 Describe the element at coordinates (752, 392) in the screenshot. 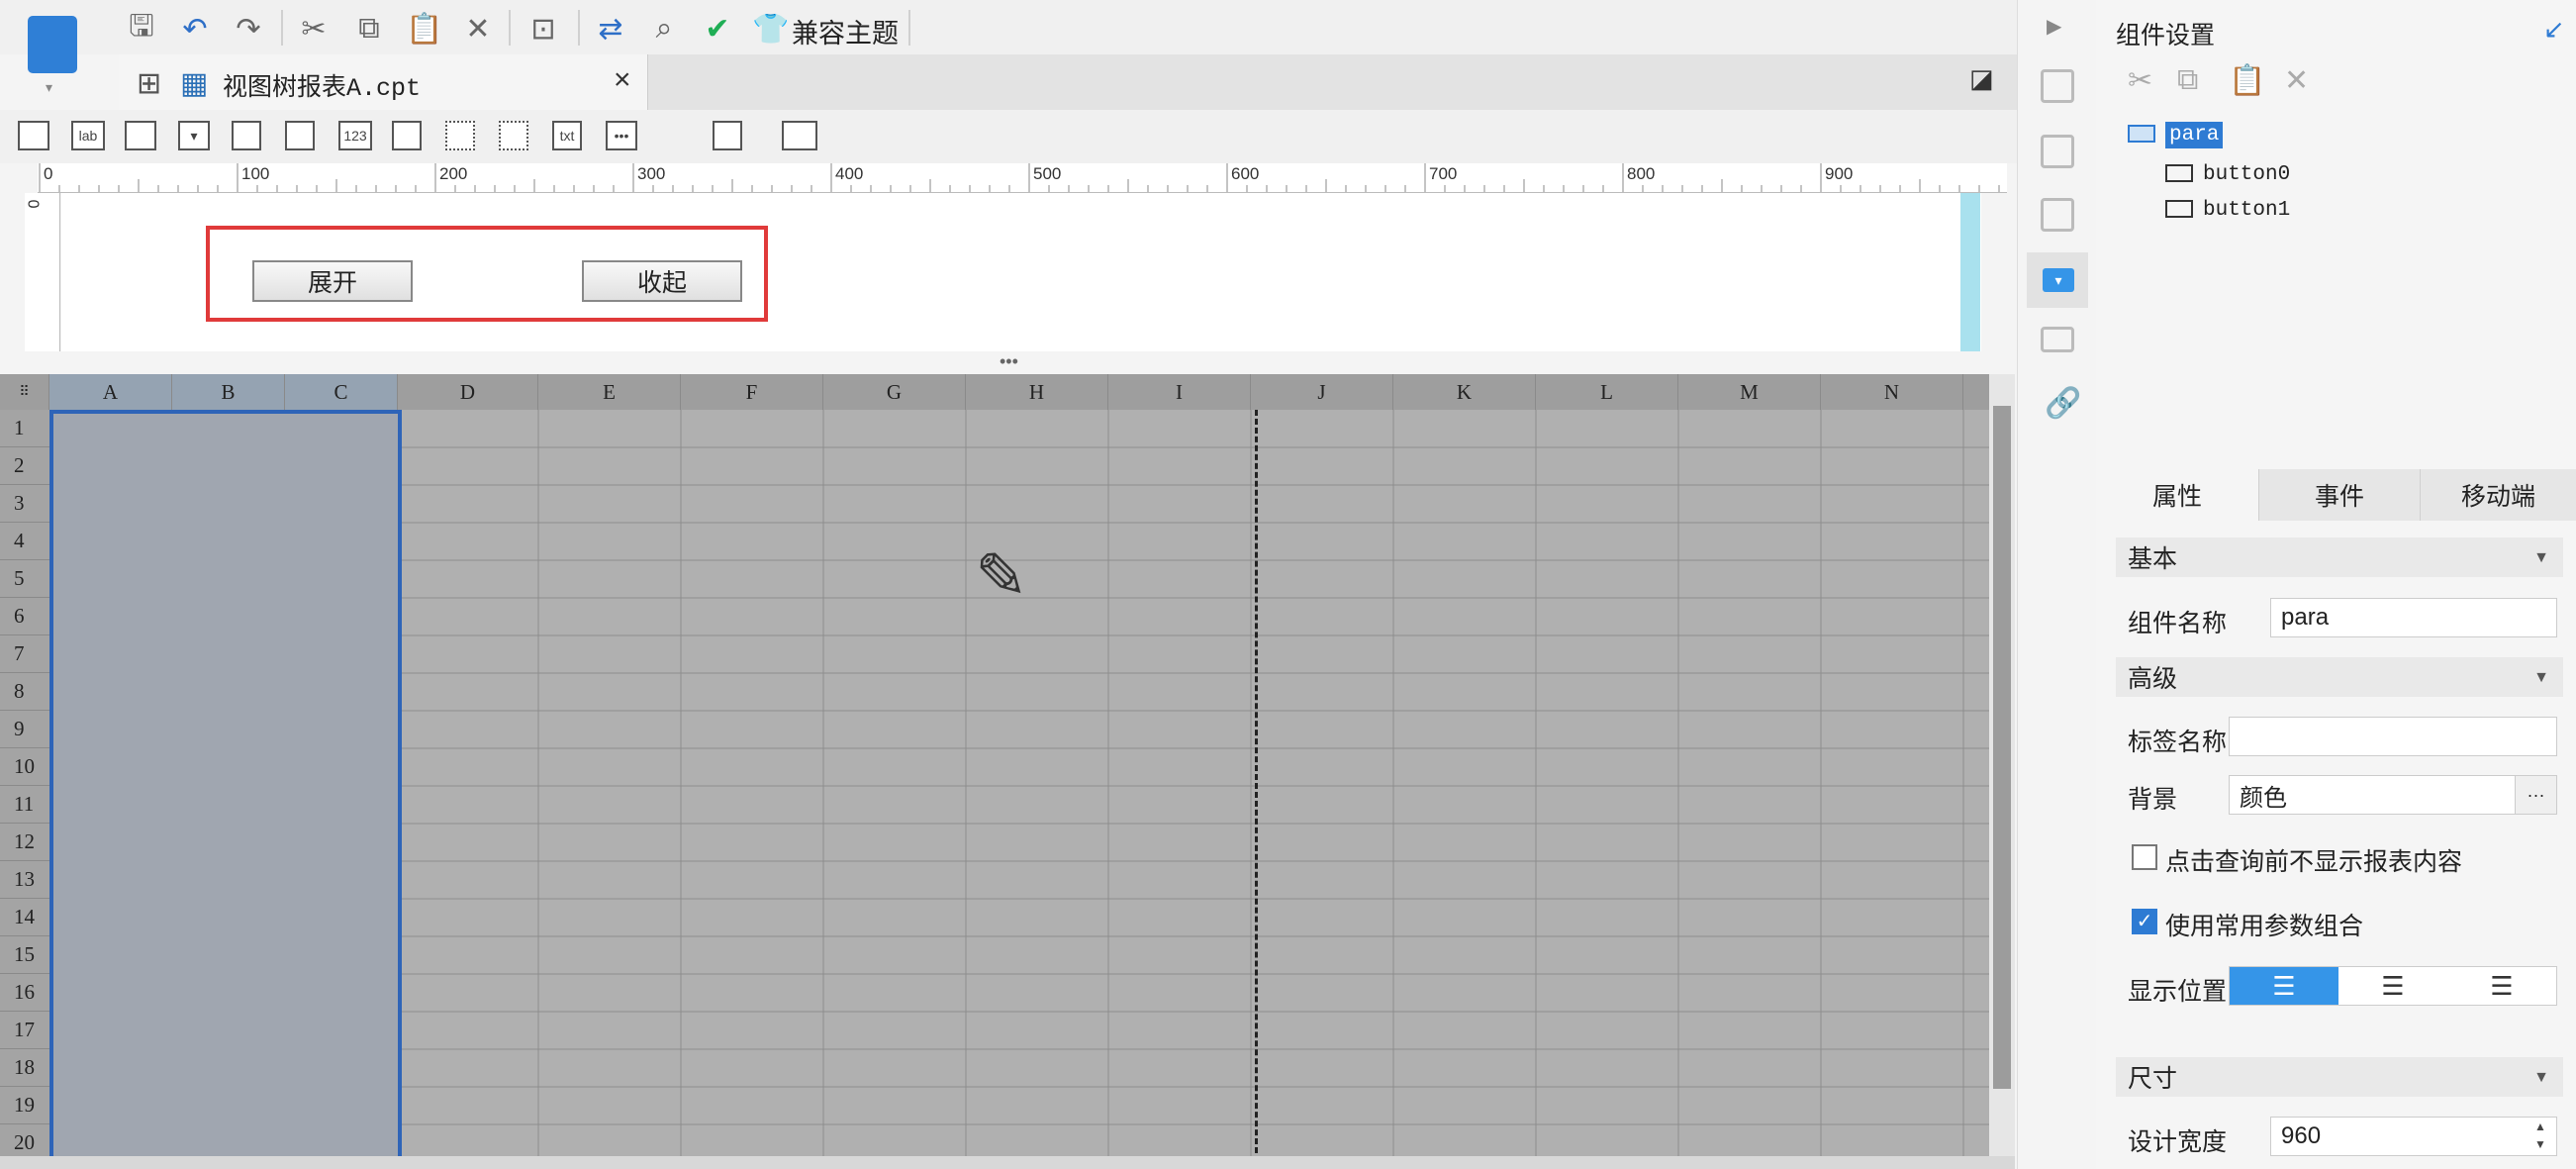

I see `column-header-f: F` at that location.